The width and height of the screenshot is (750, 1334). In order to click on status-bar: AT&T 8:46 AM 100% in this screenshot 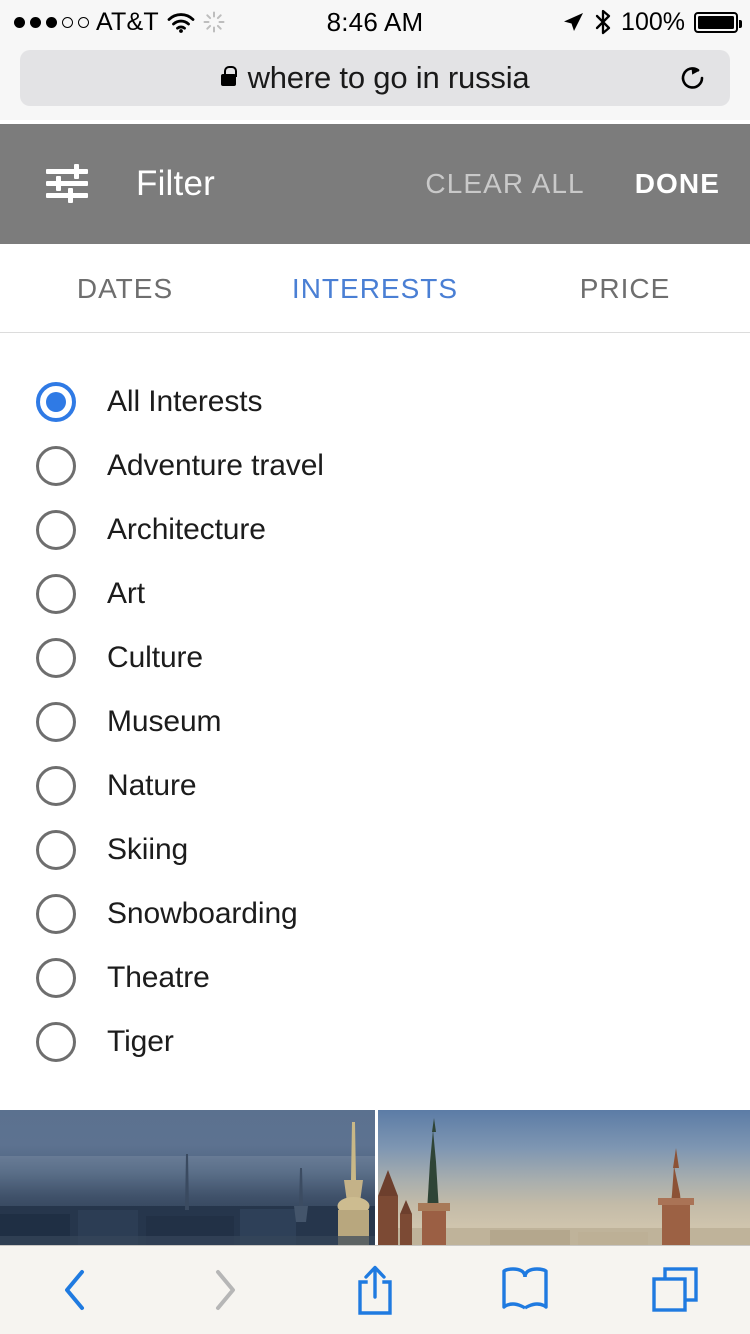, I will do `click(375, 22)`.